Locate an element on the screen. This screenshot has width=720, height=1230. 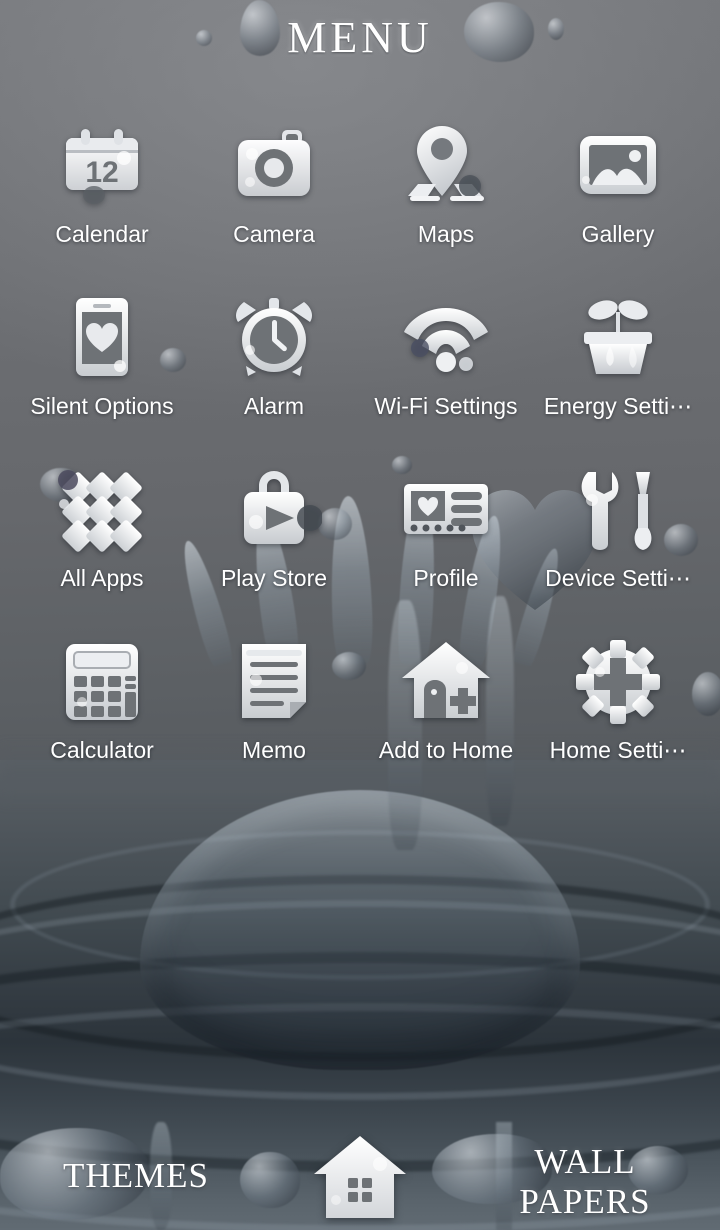
gear-plus-icon is located at coordinates (618, 680).